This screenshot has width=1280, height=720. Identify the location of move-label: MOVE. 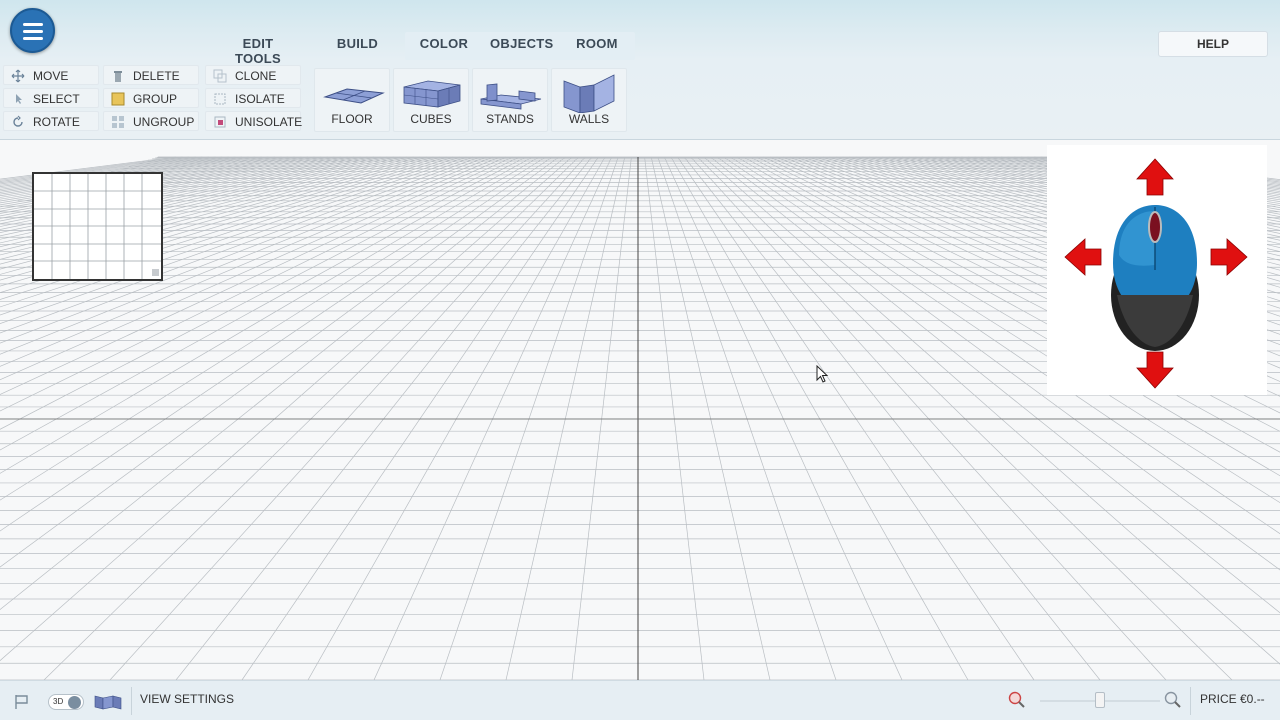
(51, 76).